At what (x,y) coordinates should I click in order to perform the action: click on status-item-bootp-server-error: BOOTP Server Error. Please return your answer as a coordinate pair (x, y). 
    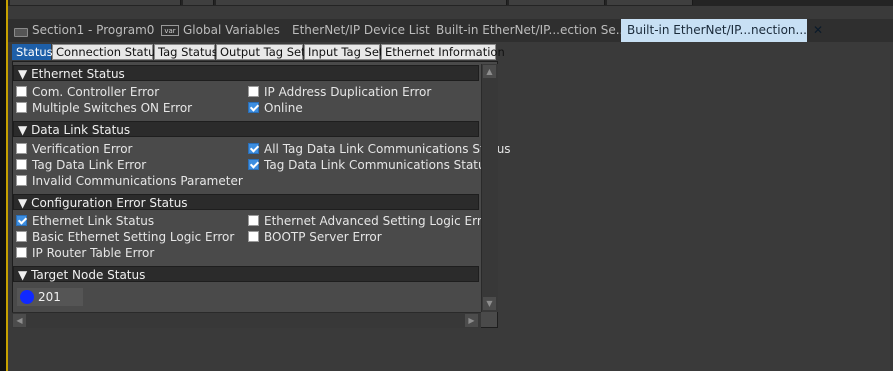
    Looking at the image, I should click on (315, 237).